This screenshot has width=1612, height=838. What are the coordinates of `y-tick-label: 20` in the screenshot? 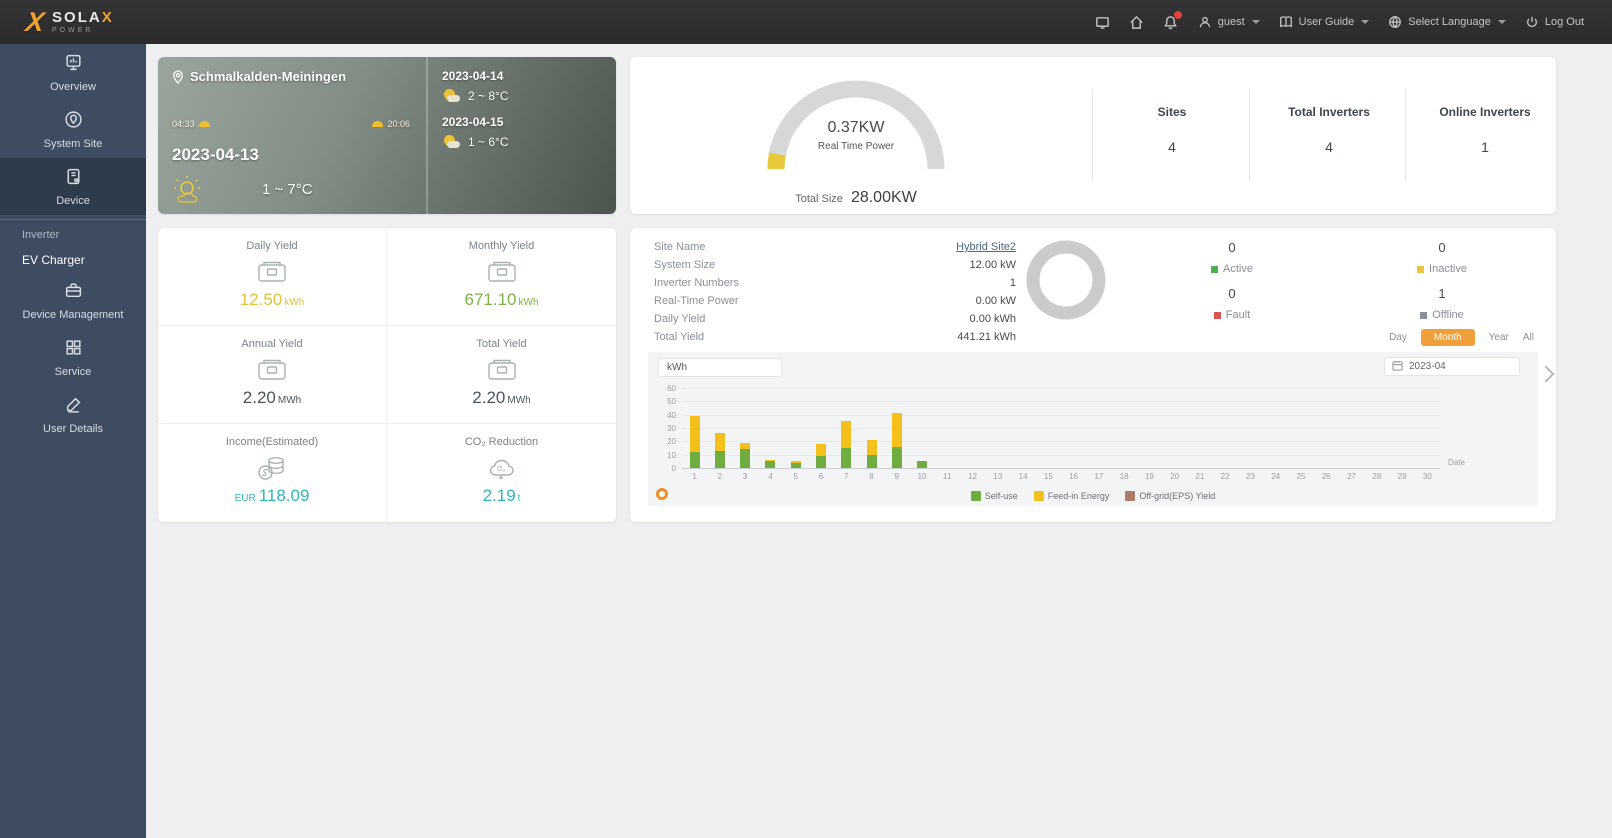 It's located at (671, 442).